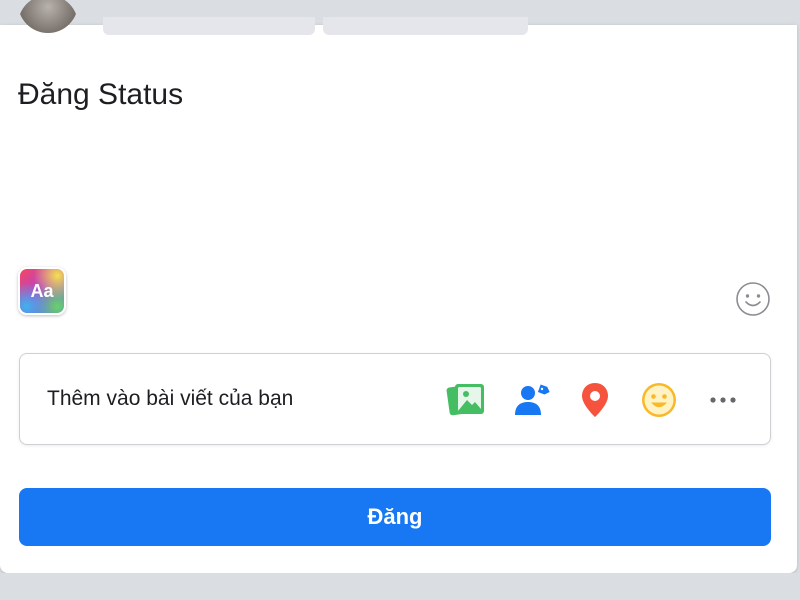  Describe the element at coordinates (209, 26) in the screenshot. I see `audience-selector` at that location.